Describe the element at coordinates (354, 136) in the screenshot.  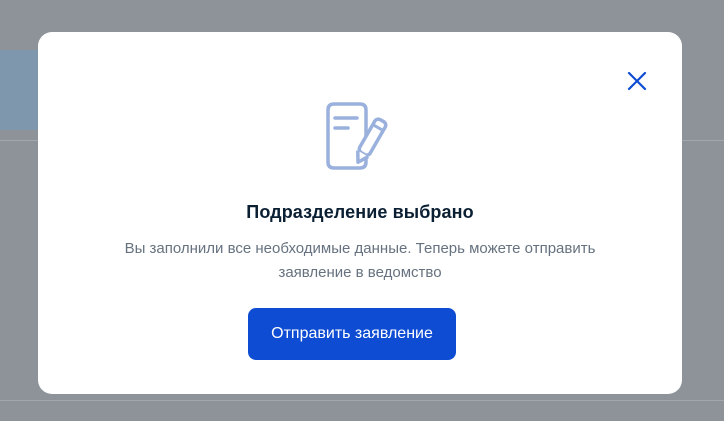
I see `document-pencil-icon` at that location.